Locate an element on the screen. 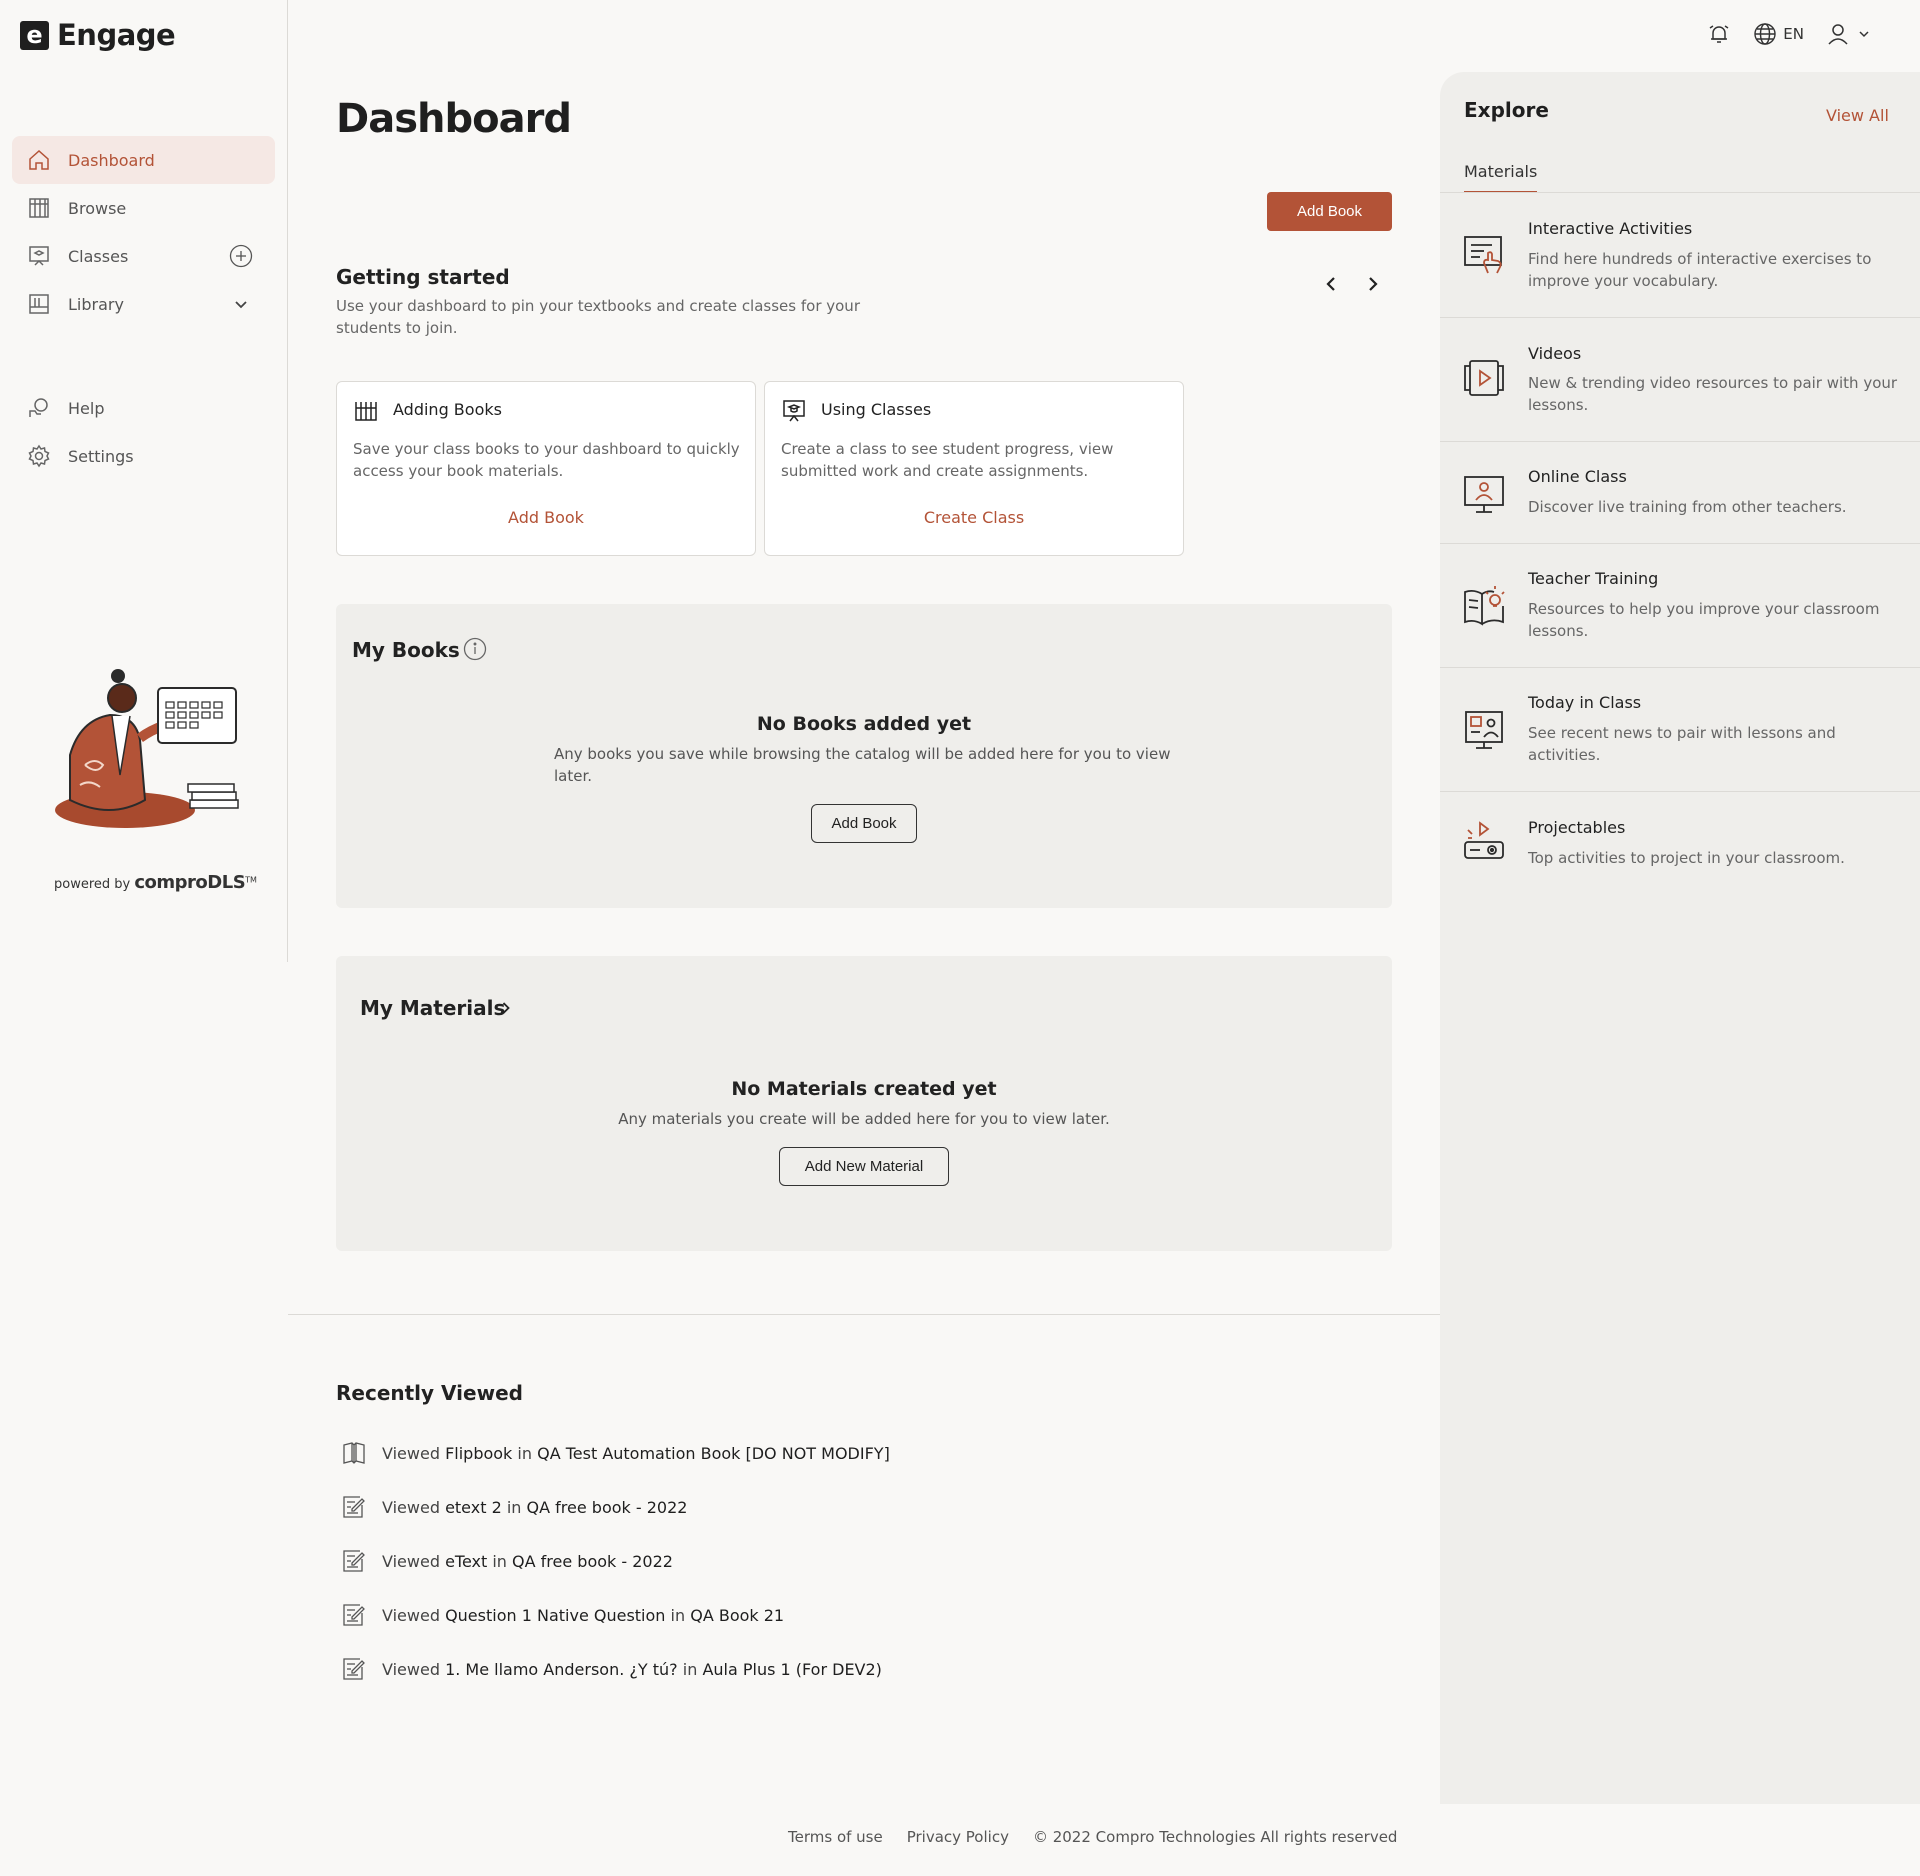 This screenshot has height=1876, width=1920. add-book-button: Add Book is located at coordinates (1329, 211).